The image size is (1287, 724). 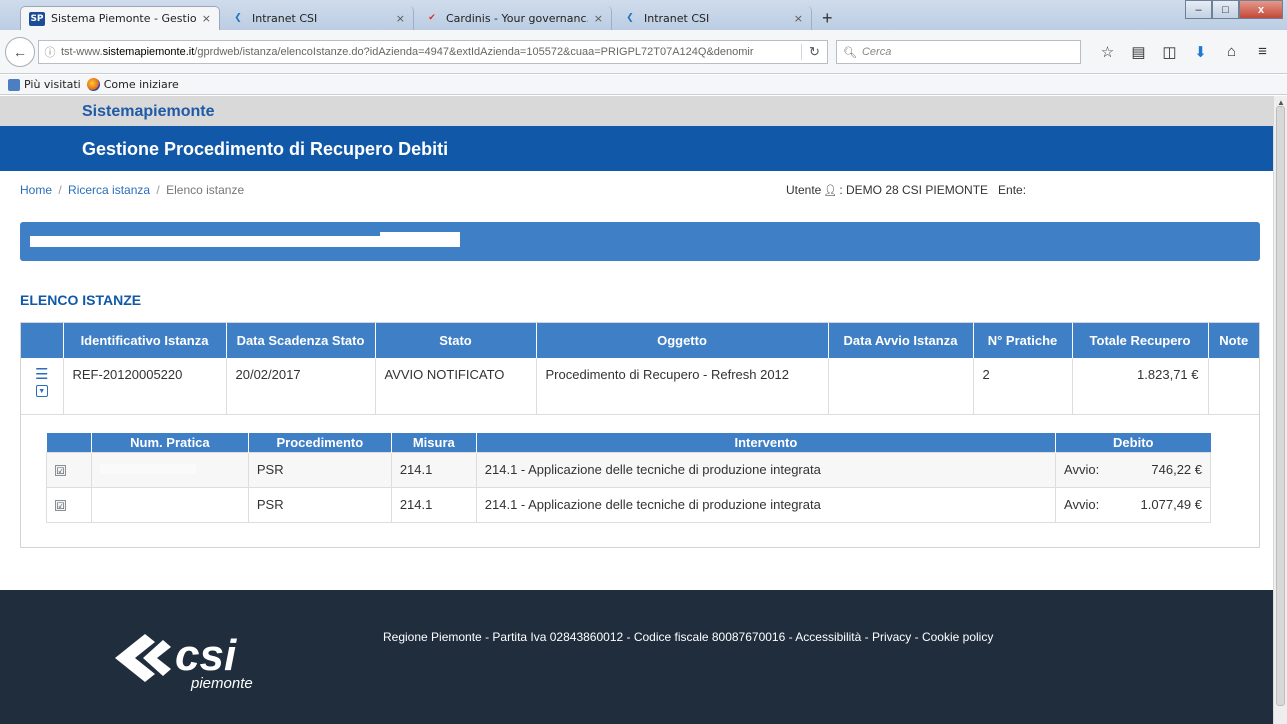 What do you see at coordinates (145, 340) in the screenshot?
I see `col-header-identificativo: Identificativo Istanza` at bounding box center [145, 340].